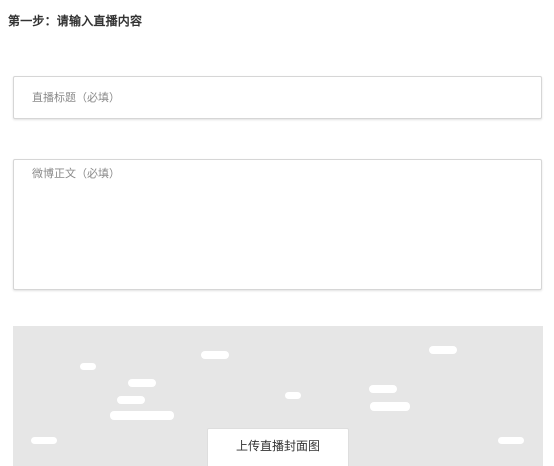 The image size is (554, 466). I want to click on upload-cover-button: 上传直播封面图, so click(278, 447).